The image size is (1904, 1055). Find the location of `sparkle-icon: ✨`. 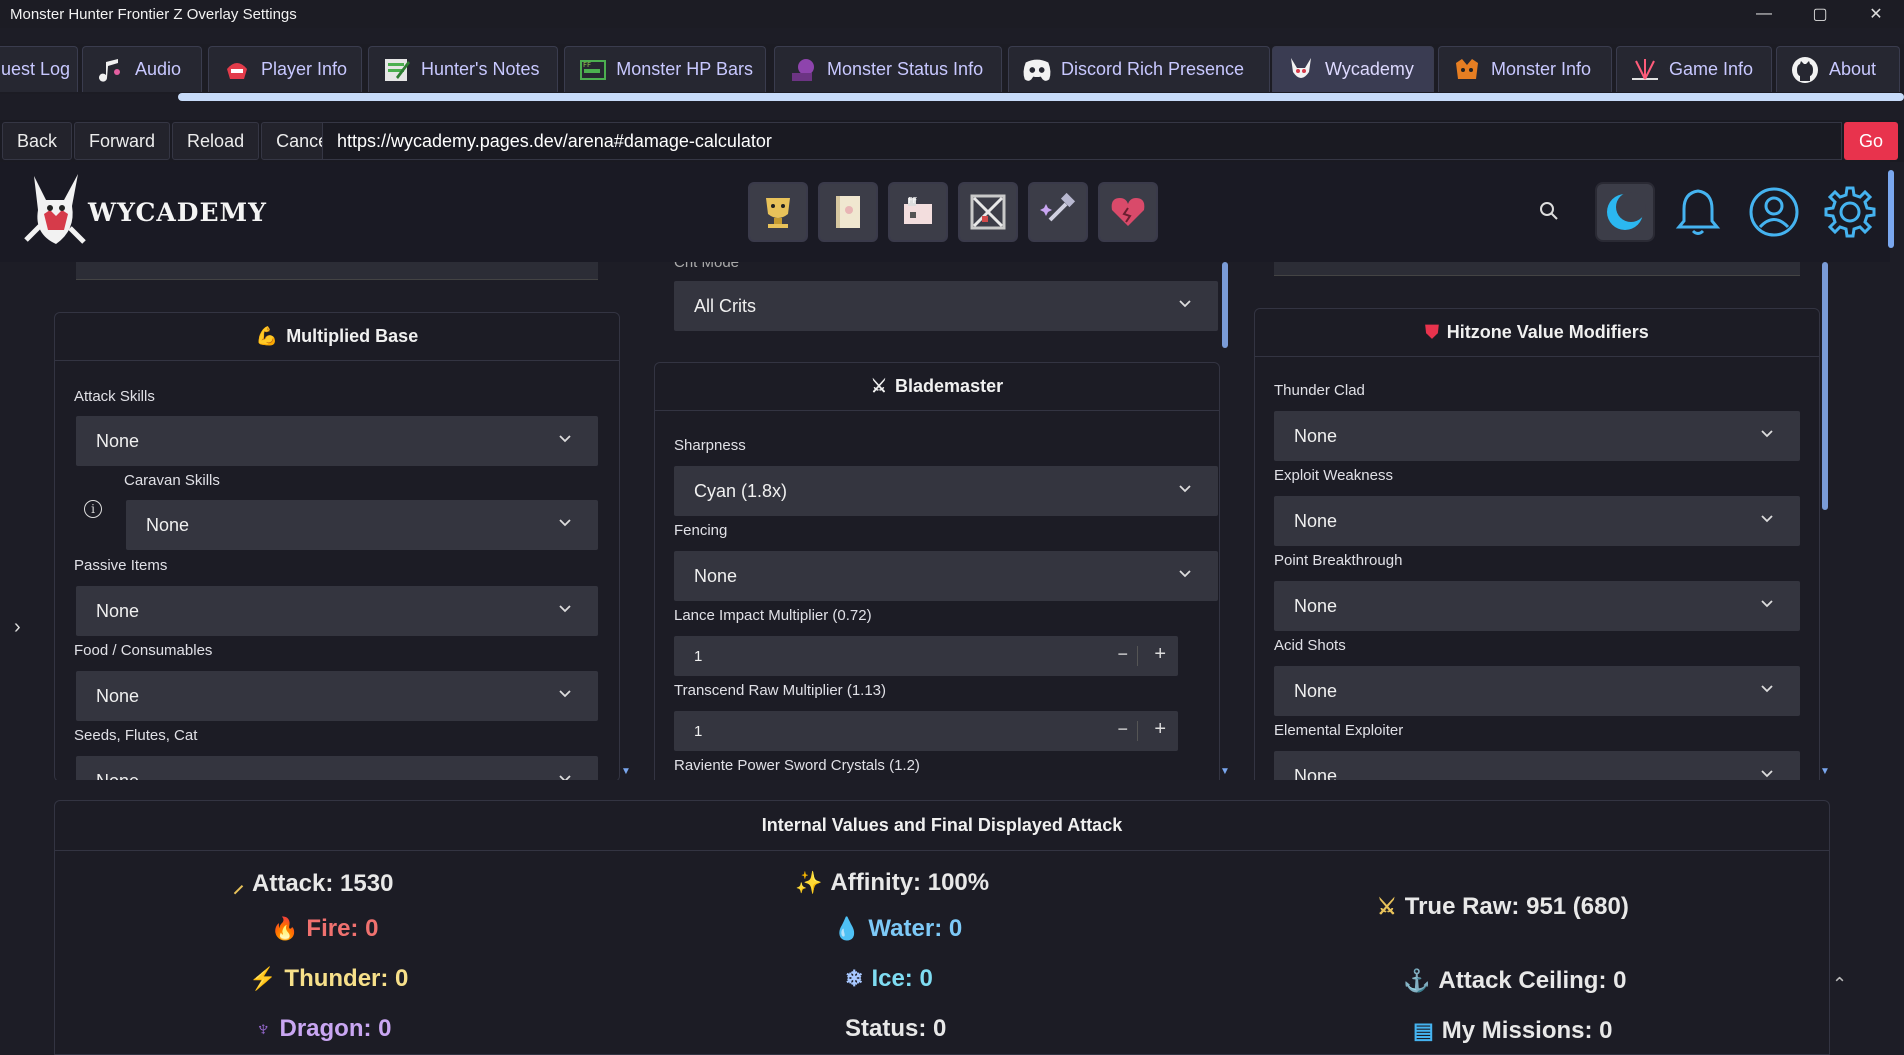

sparkle-icon: ✨ is located at coordinates (809, 882).